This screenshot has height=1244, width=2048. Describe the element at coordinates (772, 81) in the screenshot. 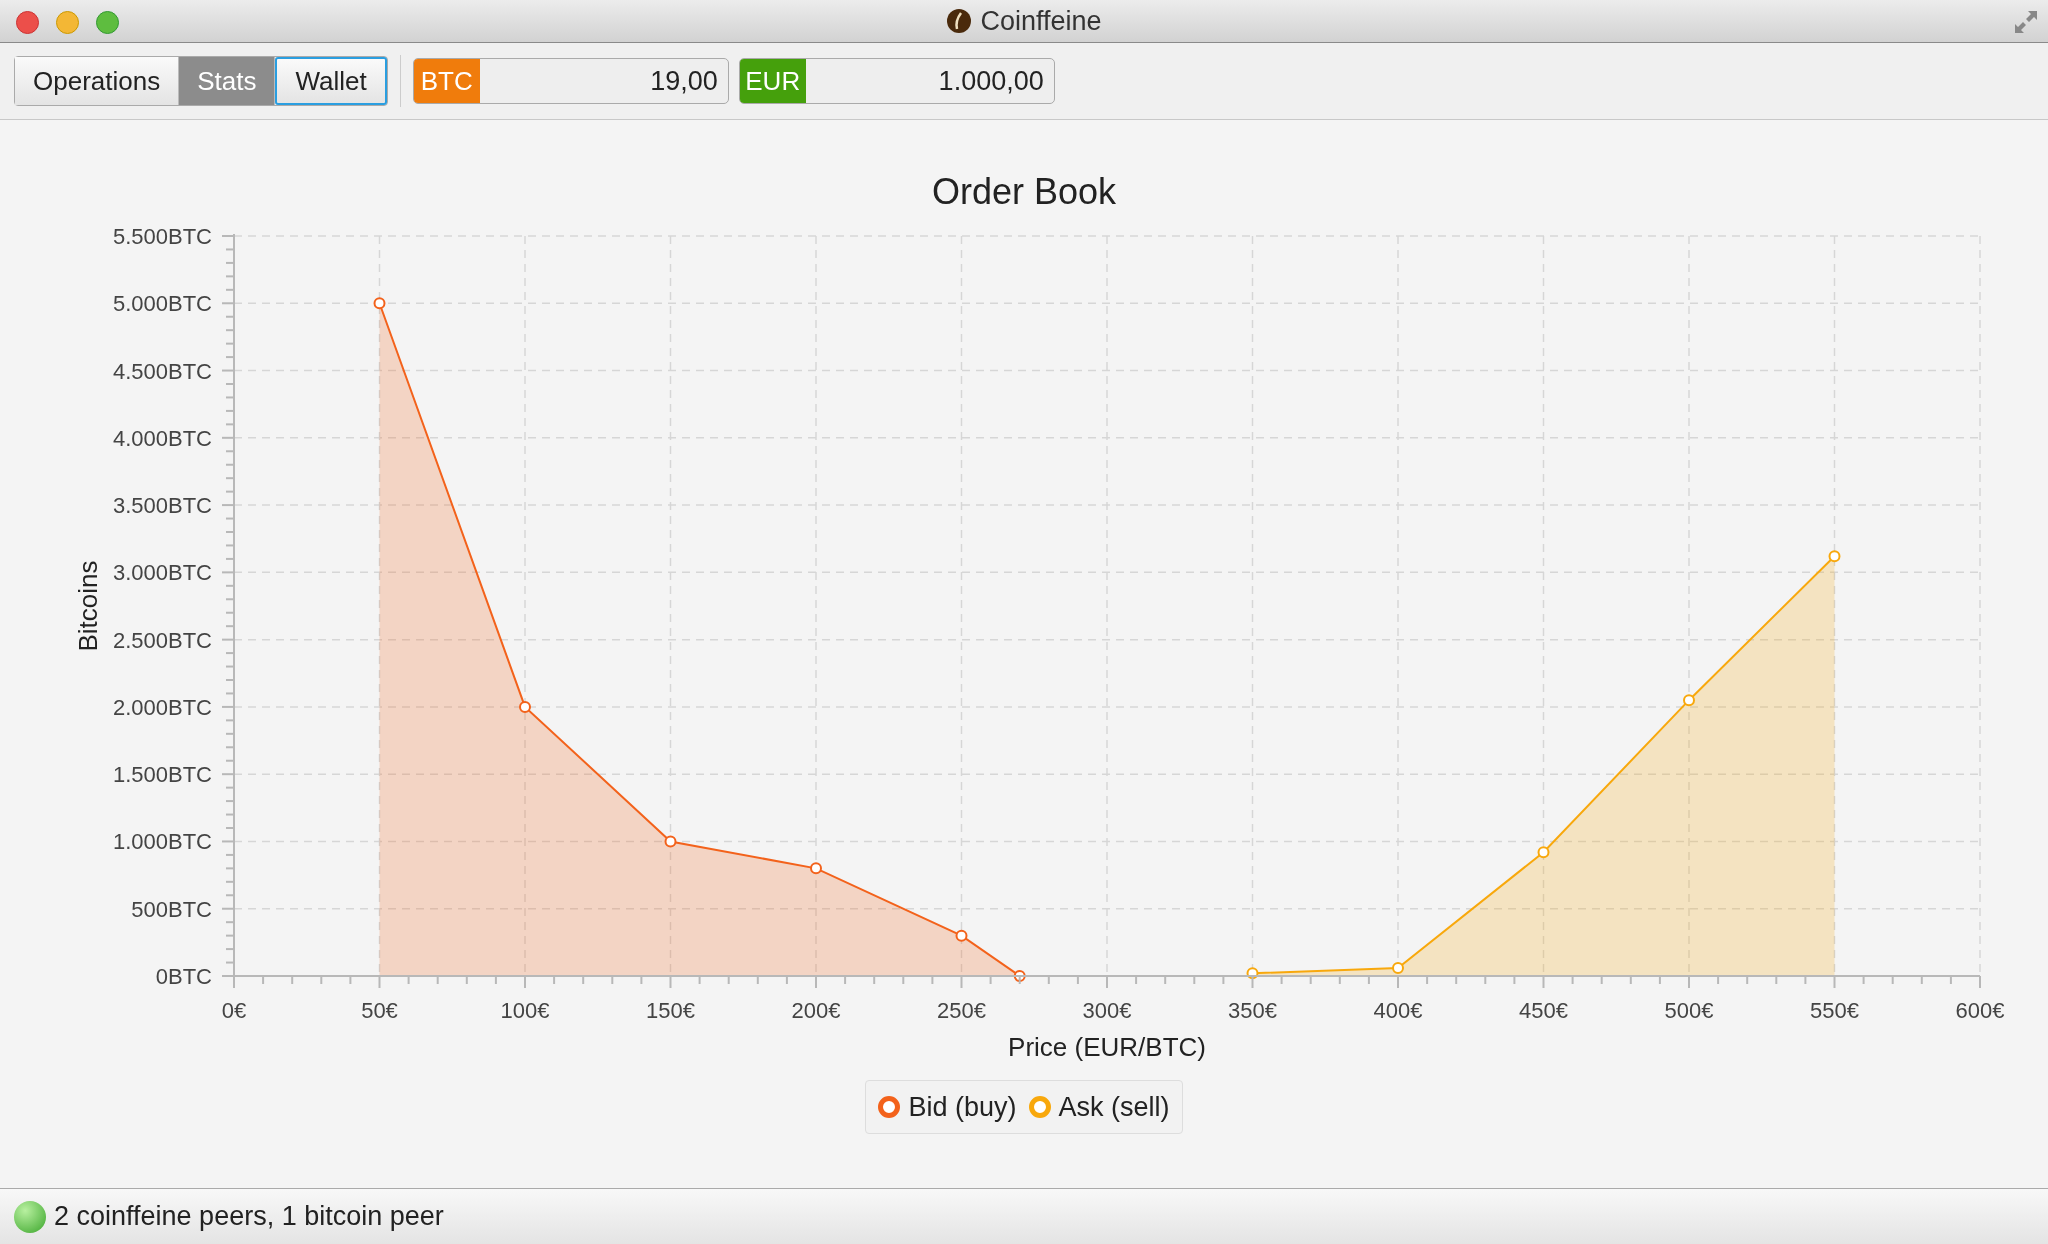

I see `currency-label: EUR` at that location.